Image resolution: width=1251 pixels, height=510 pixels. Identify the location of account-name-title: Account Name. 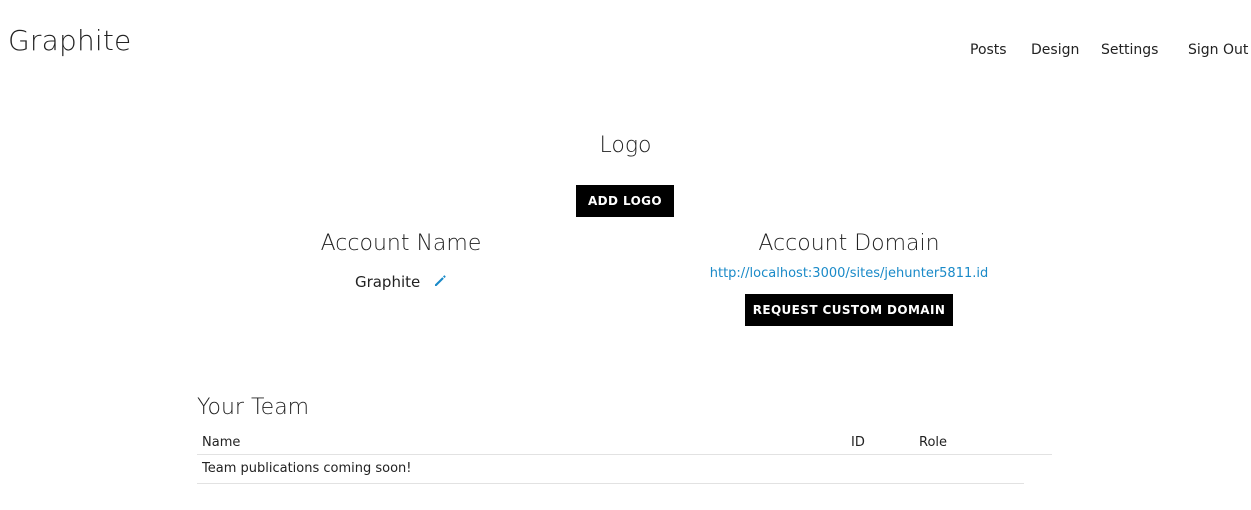
(401, 243).